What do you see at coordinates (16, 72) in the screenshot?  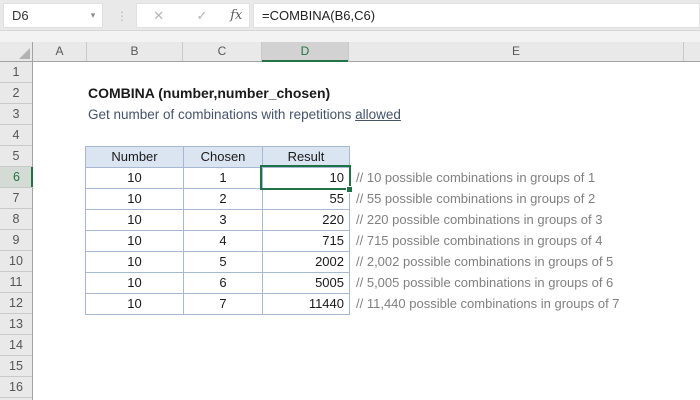 I see `row-header-1: 1` at bounding box center [16, 72].